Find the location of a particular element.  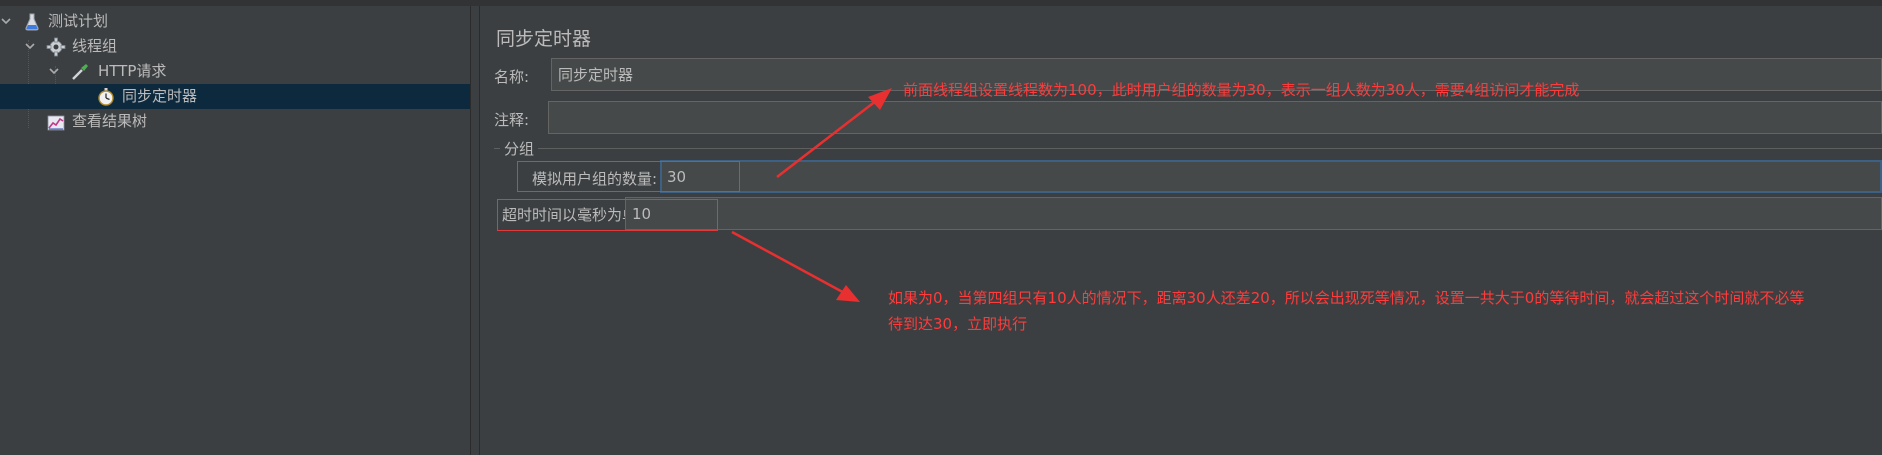

chart-icon is located at coordinates (56, 122).